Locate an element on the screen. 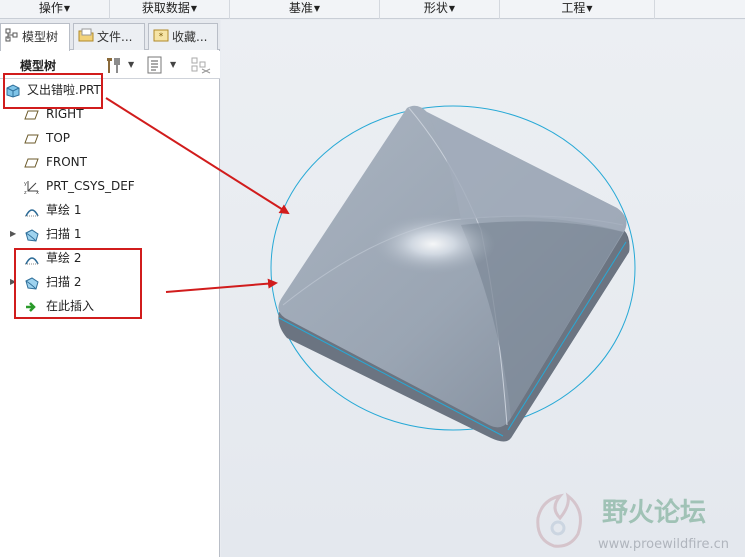  ribbon-group-datum: 基准▼ is located at coordinates (305, 9).